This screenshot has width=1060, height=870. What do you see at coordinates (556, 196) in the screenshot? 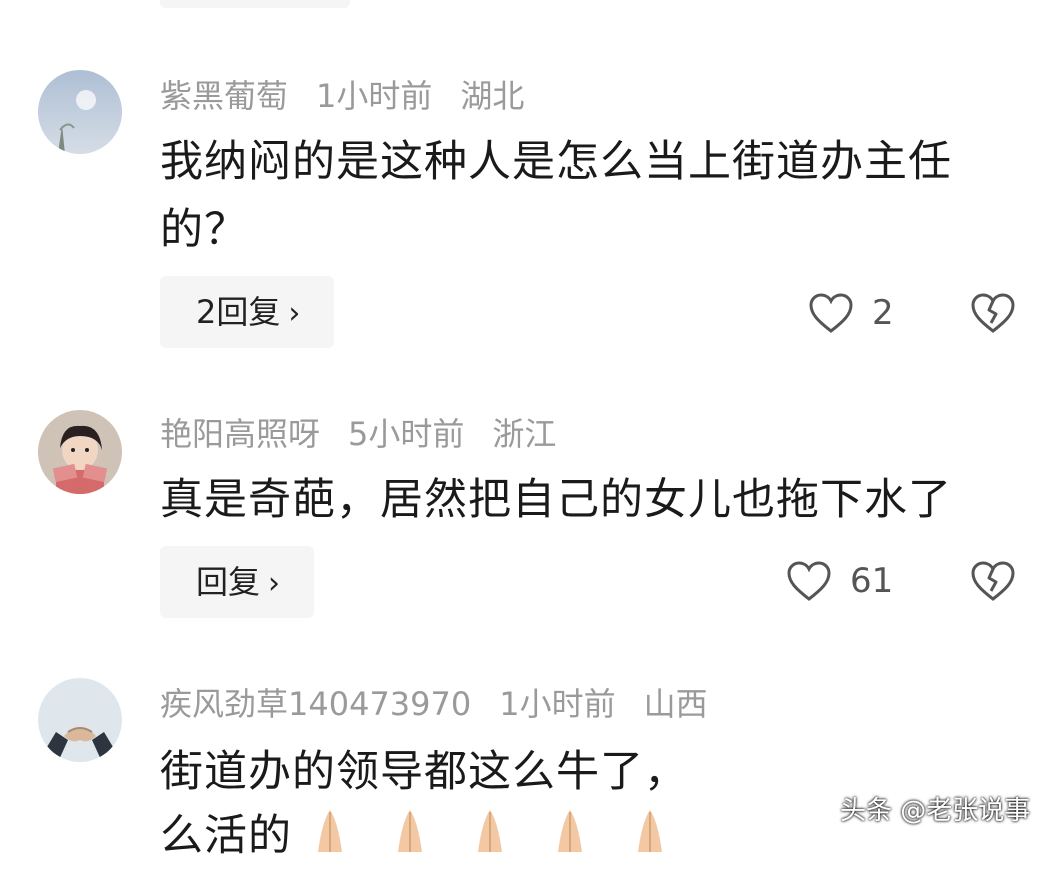
I see `comment-text: 我纳闷的是这种人是怎么当上街道办主任的？` at bounding box center [556, 196].